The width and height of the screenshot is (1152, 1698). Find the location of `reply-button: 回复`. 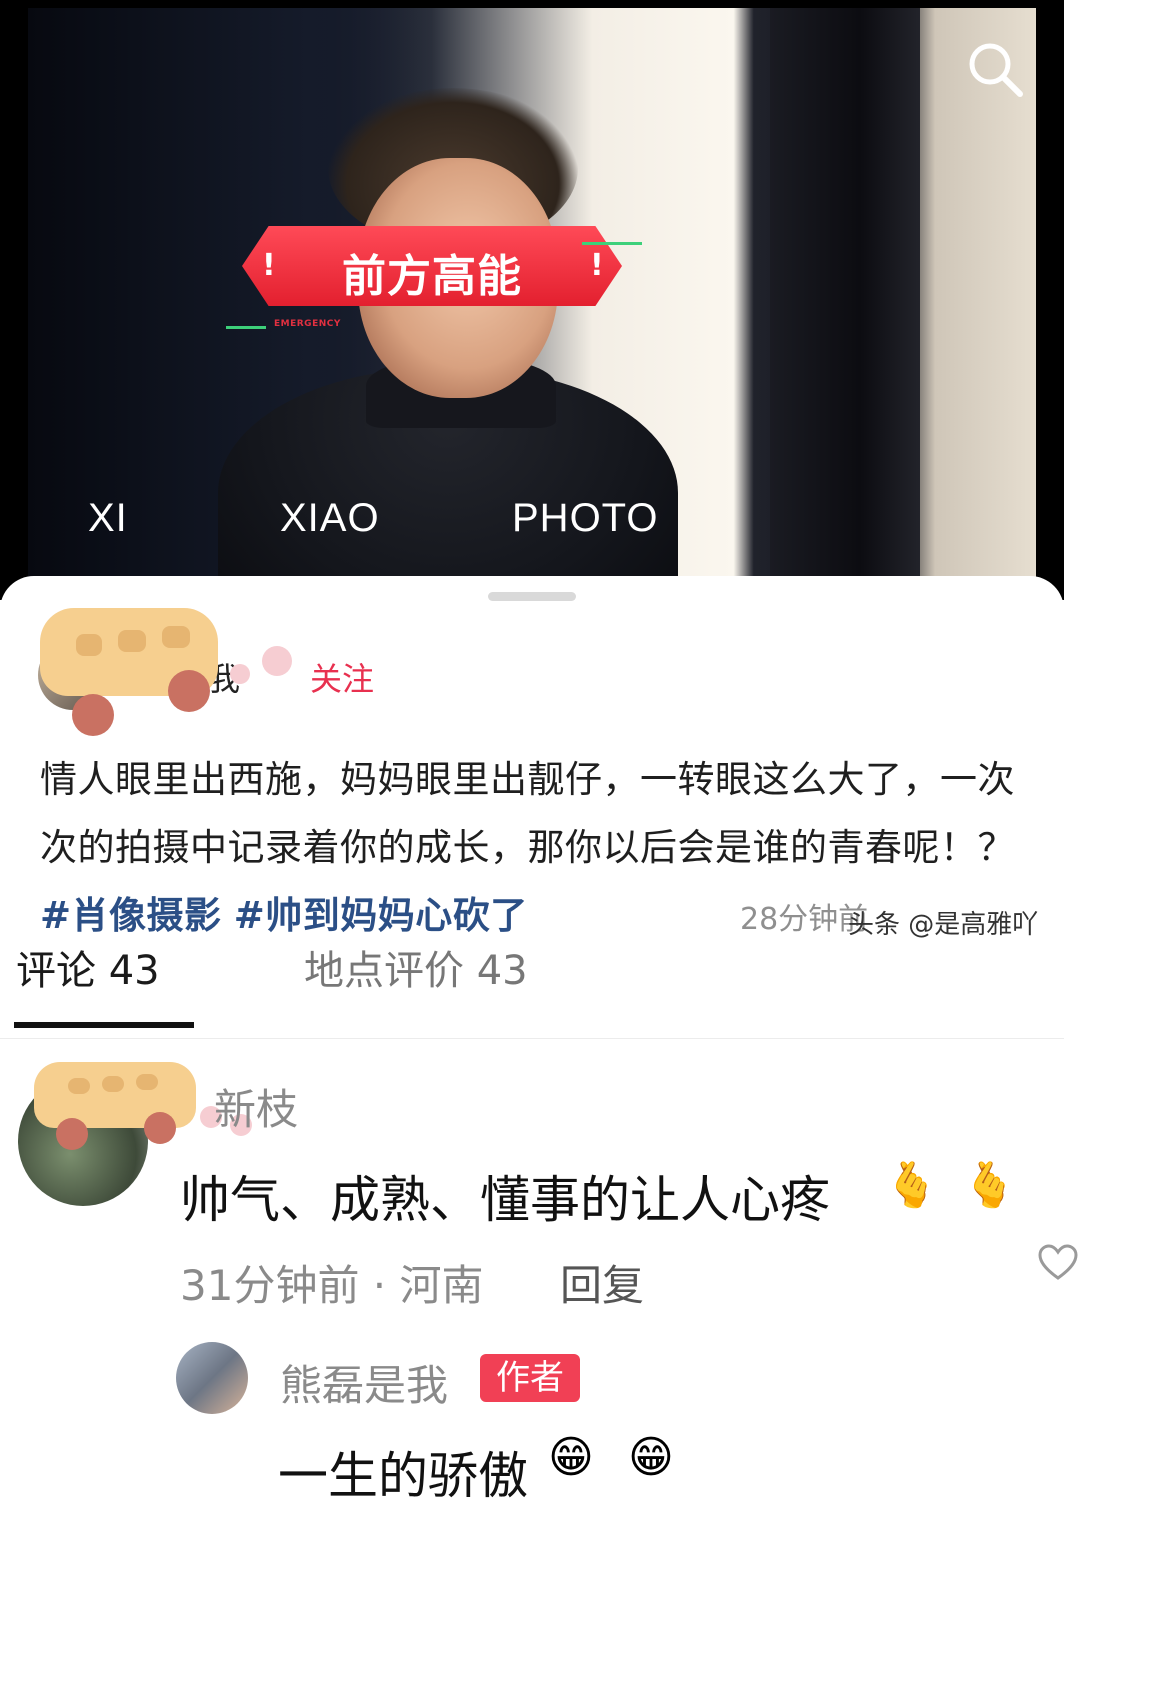

reply-button: 回复 is located at coordinates (602, 1282).